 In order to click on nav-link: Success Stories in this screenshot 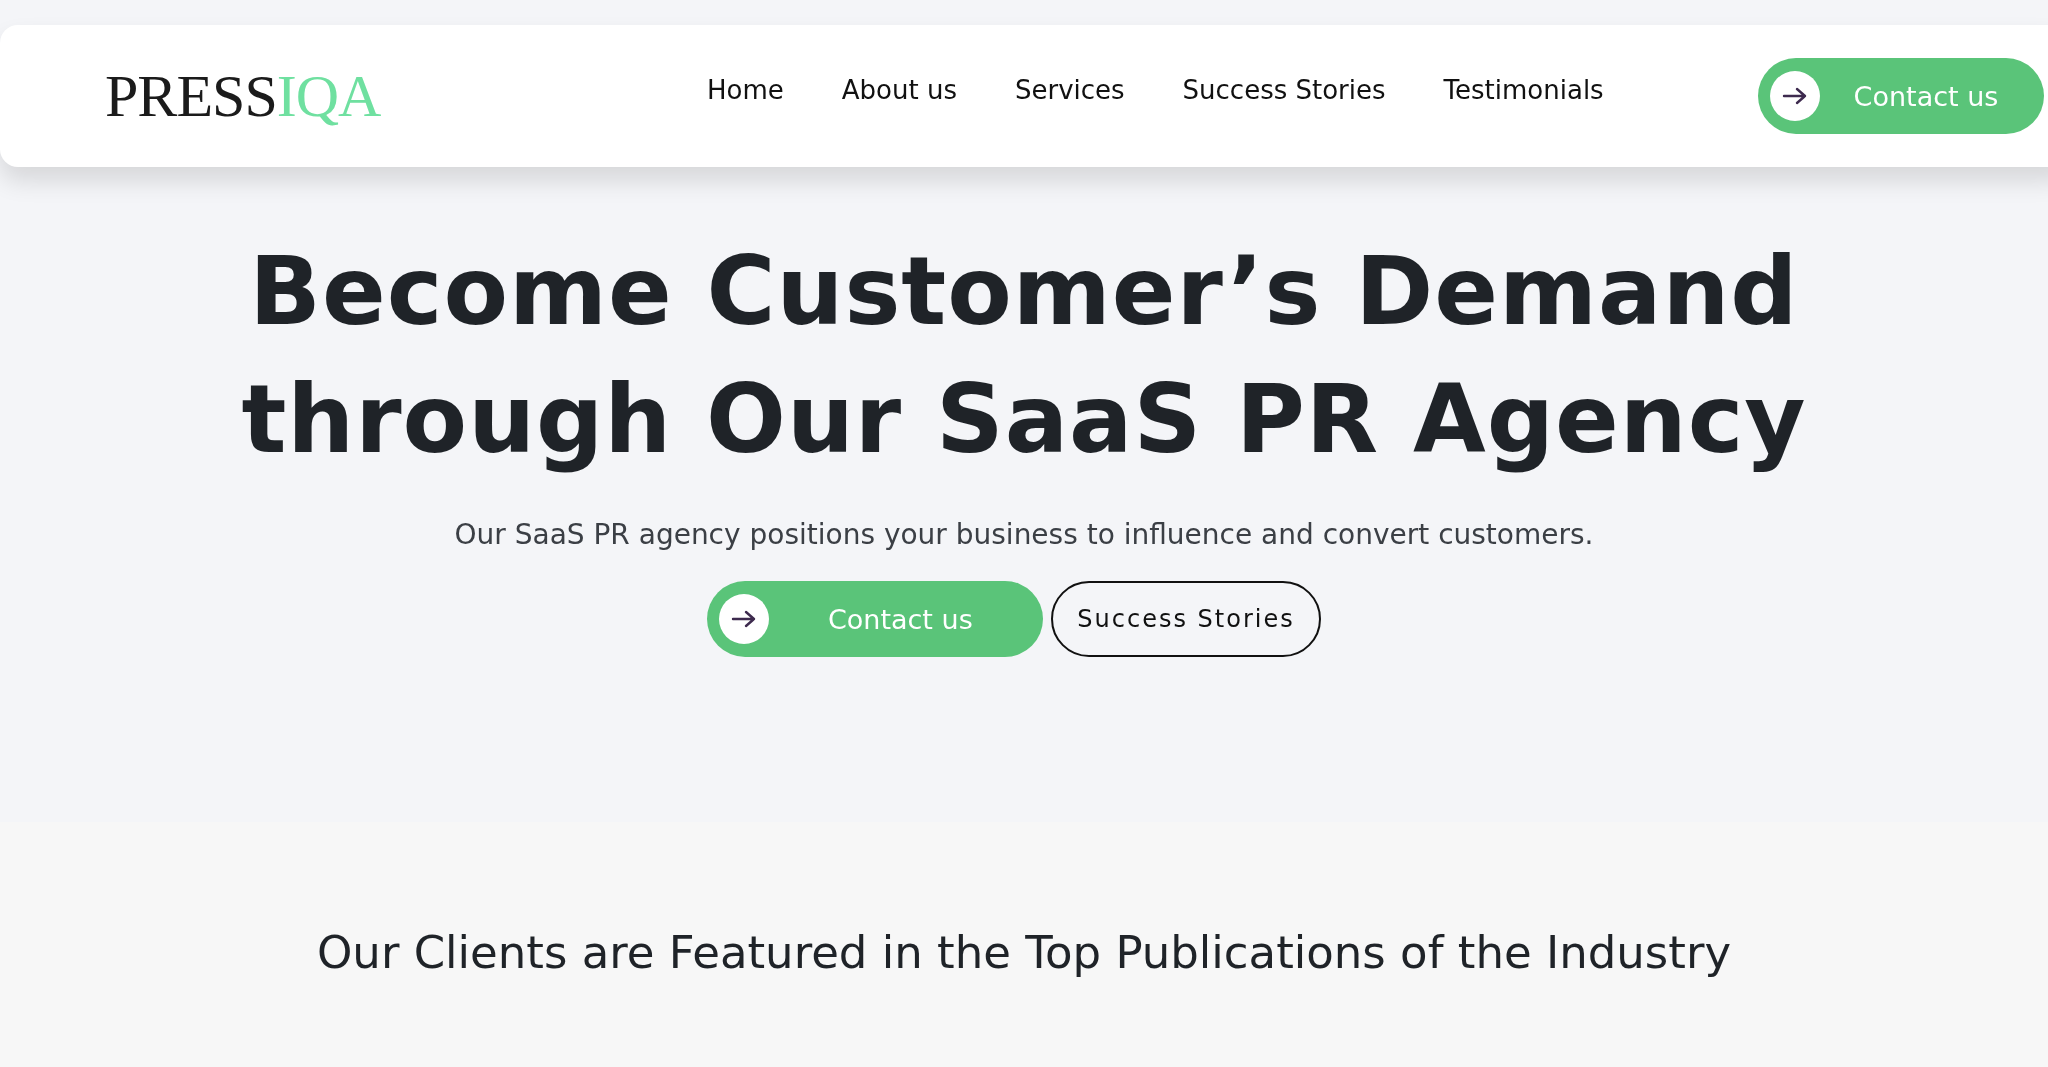, I will do `click(1284, 90)`.